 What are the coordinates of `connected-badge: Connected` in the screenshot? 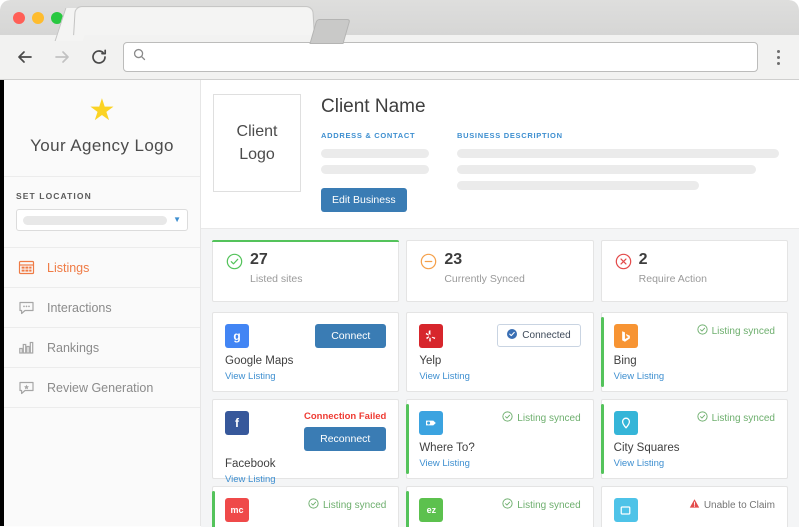 It's located at (539, 335).